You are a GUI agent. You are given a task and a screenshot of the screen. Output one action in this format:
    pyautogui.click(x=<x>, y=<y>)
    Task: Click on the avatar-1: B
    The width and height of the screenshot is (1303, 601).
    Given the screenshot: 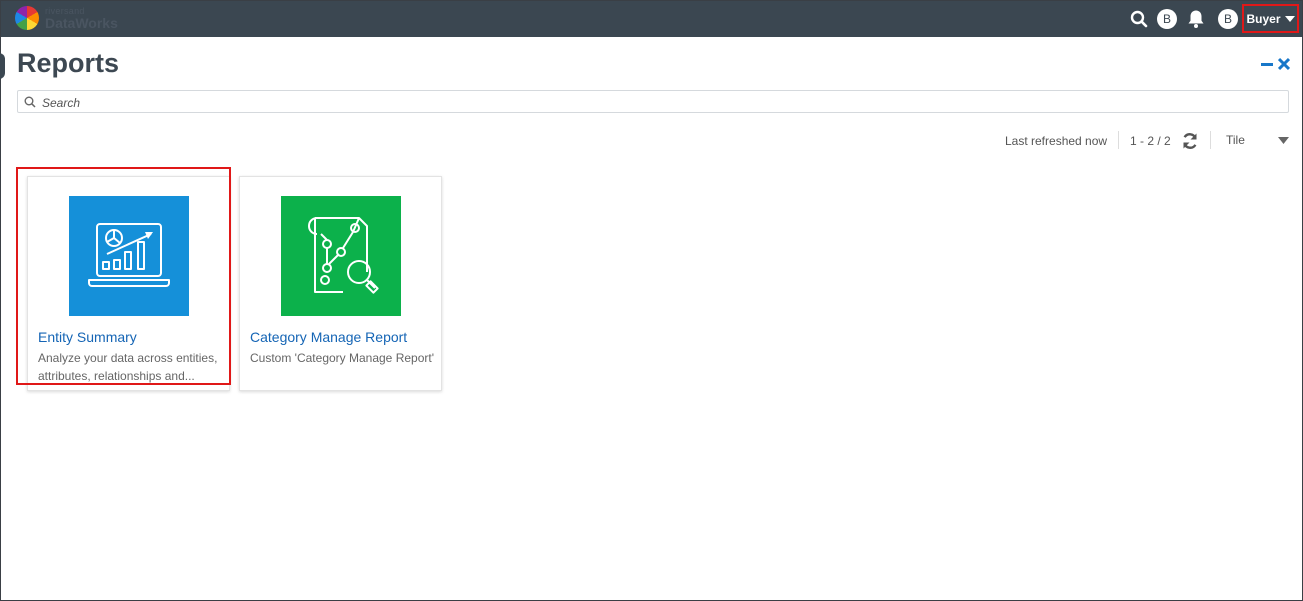 What is the action you would take?
    pyautogui.click(x=1167, y=19)
    